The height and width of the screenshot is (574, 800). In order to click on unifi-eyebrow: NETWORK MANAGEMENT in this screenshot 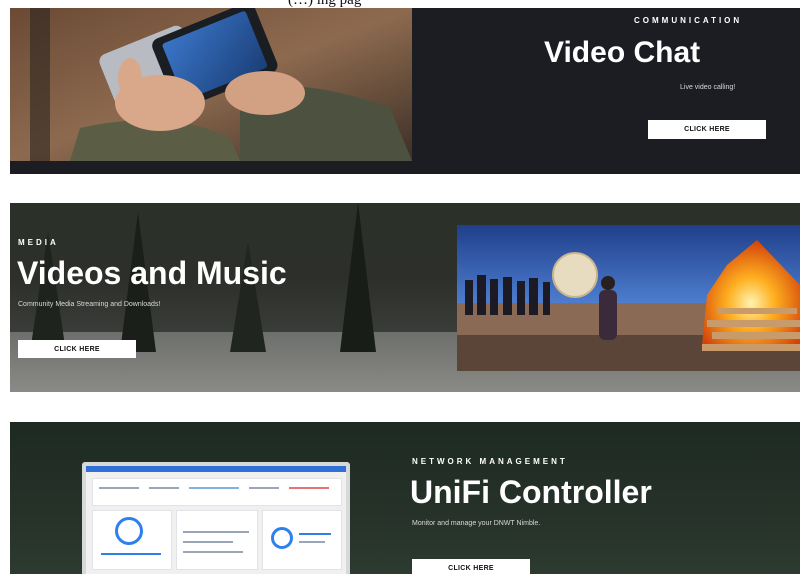, I will do `click(490, 461)`.